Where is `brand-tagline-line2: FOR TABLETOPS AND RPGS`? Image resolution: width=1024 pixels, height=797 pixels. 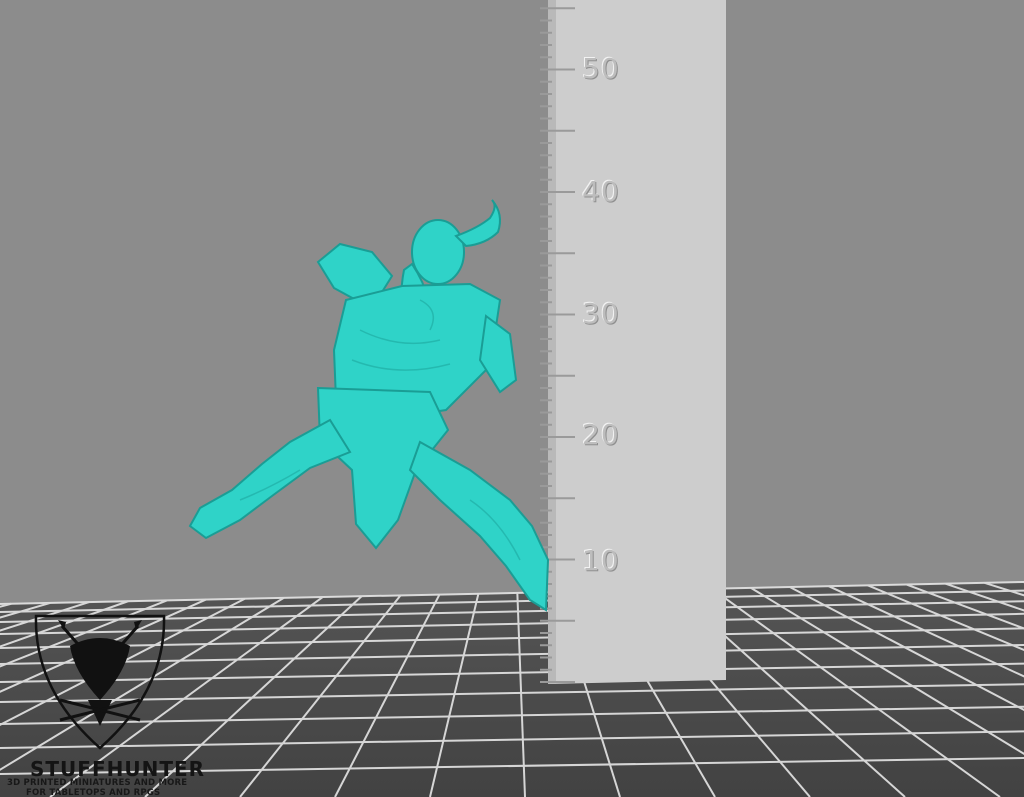 brand-tagline-line2: FOR TABLETOPS AND RPGS is located at coordinates (93, 792).